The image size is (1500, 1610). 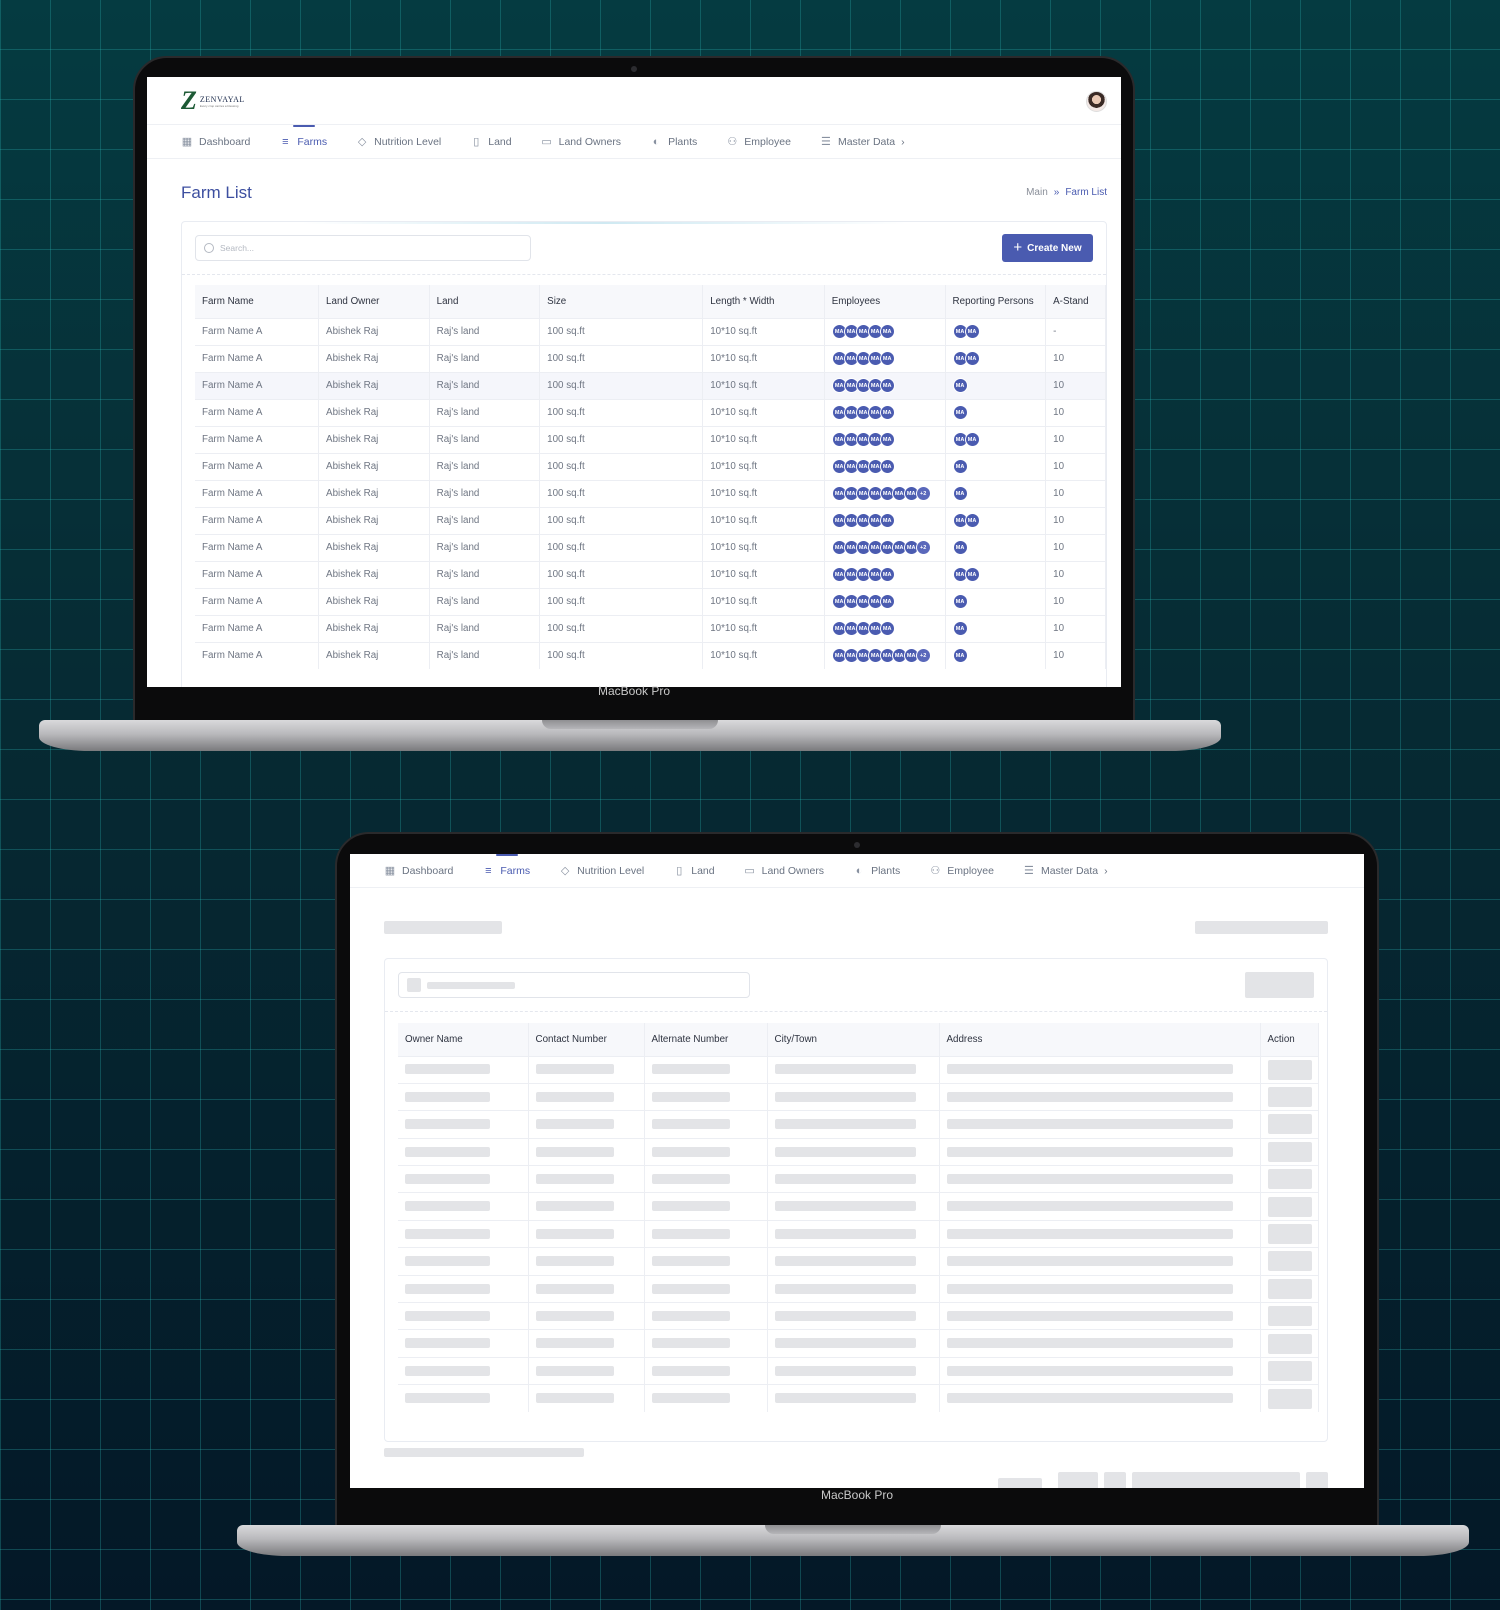 What do you see at coordinates (853, 1039) in the screenshot?
I see `column-header: City/Town` at bounding box center [853, 1039].